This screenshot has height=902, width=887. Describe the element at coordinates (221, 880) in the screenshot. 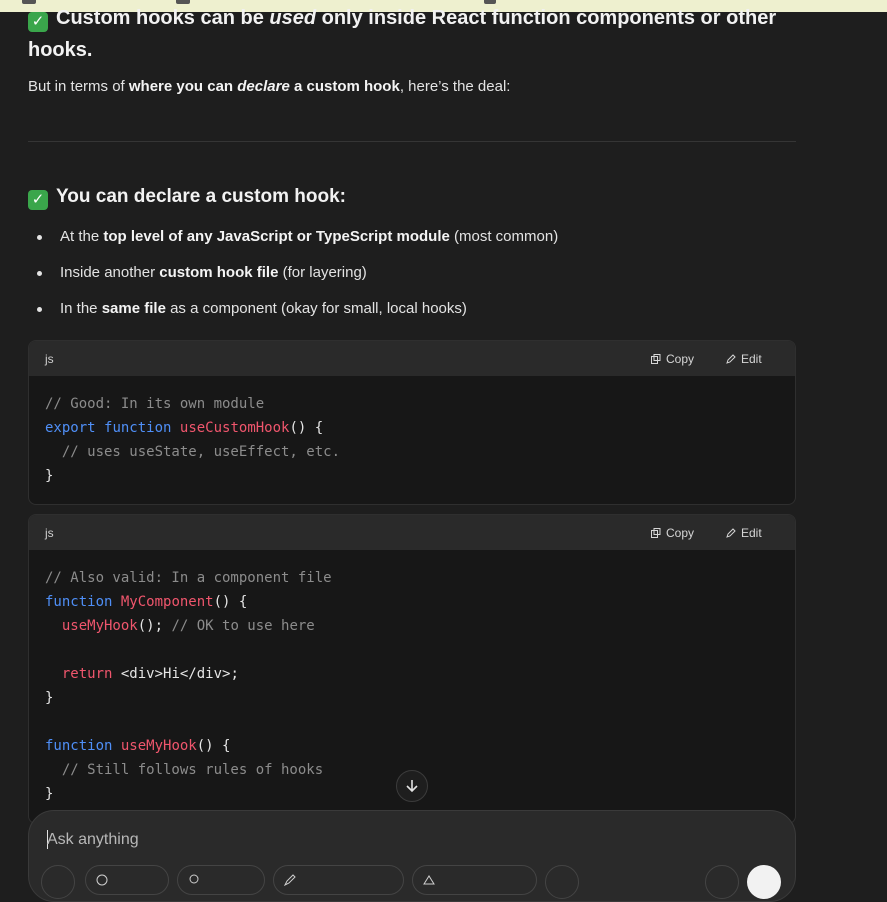

I see `reason-tool-button` at that location.